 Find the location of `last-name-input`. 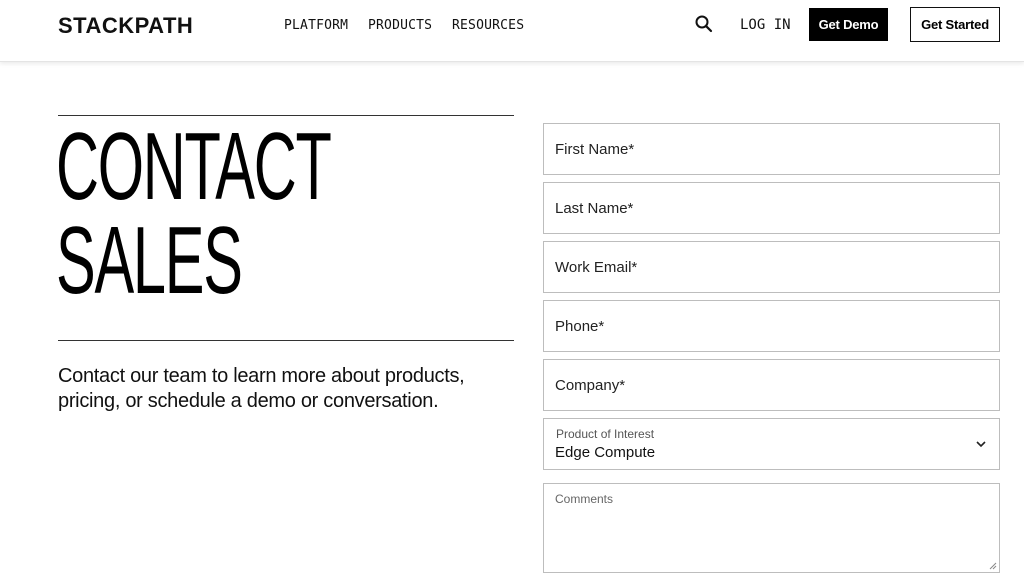

last-name-input is located at coordinates (771, 208).